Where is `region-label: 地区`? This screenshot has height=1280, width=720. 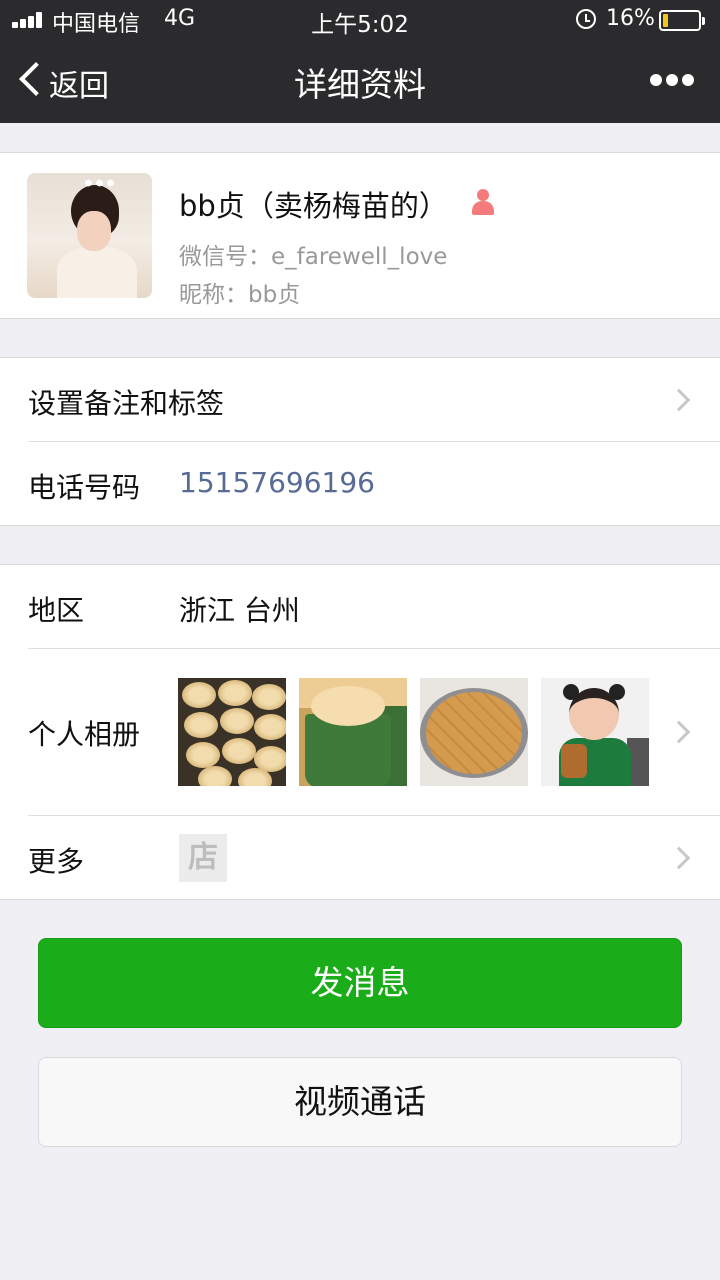
region-label: 地区 is located at coordinates (56, 610).